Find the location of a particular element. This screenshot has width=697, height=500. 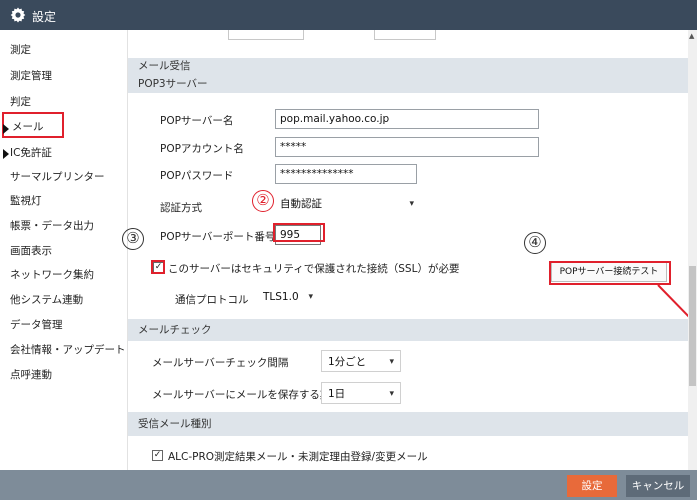

check-interval-select: 1分ごと ▾ is located at coordinates (361, 361).